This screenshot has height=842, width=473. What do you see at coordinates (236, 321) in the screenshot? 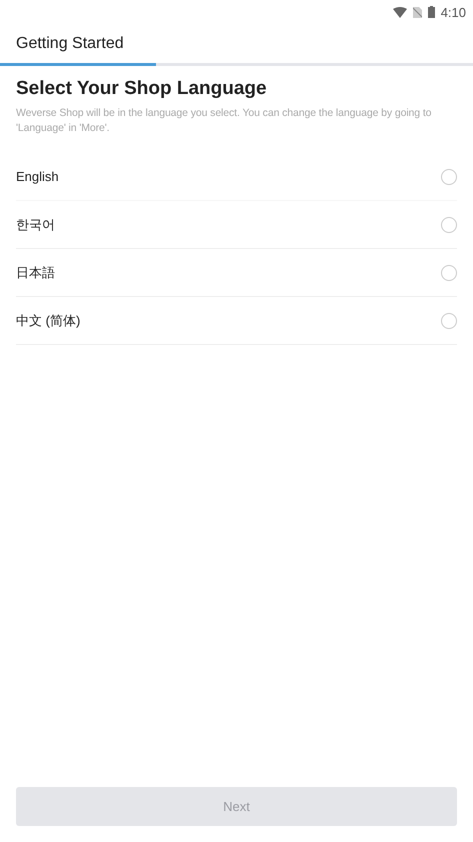
I see `language-option: 中文 (简体)` at bounding box center [236, 321].